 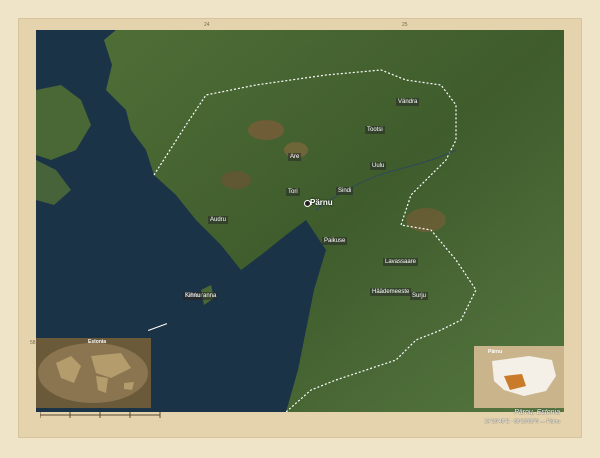 I want to click on lon-tick-25: 25, so click(x=405, y=25).